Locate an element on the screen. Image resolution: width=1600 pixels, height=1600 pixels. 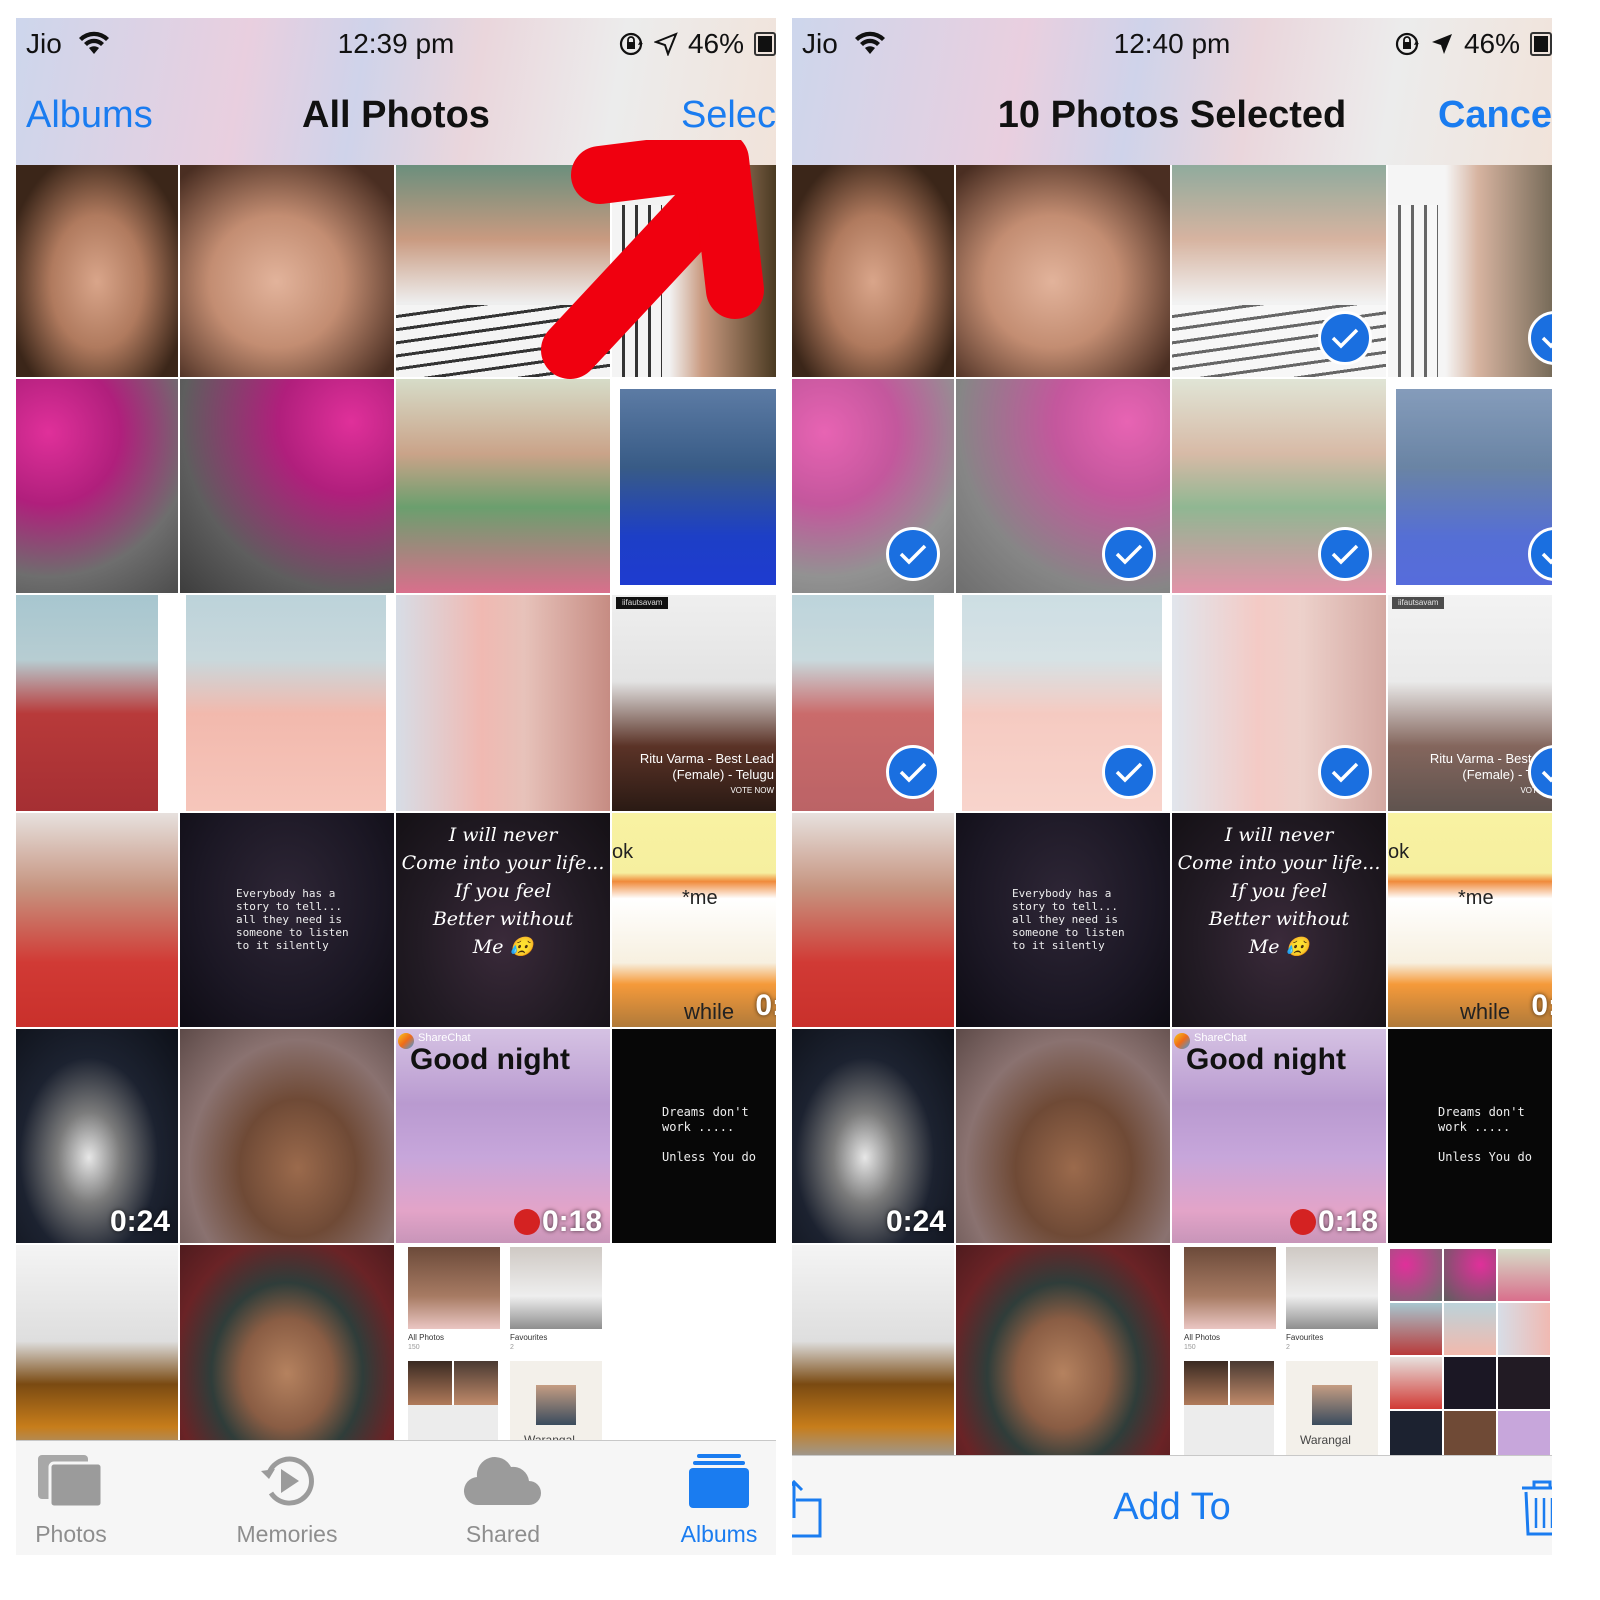
album-label: All Photos is located at coordinates (1202, 1337).